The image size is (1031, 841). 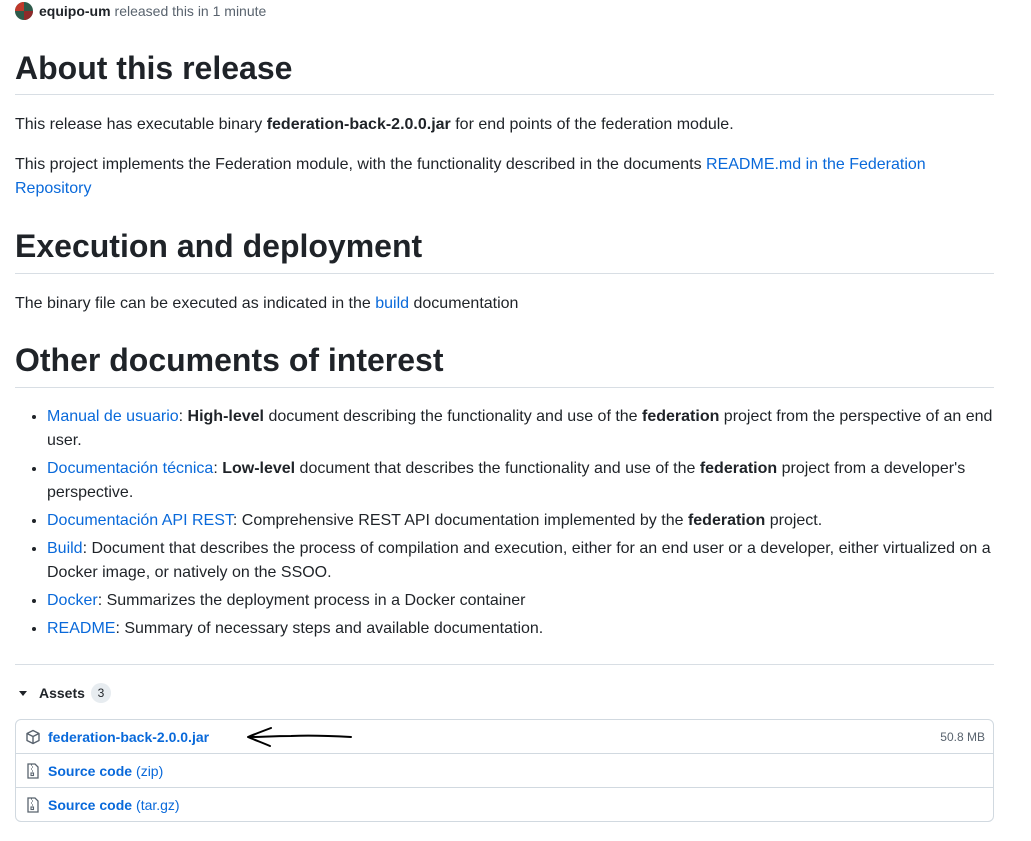 What do you see at coordinates (154, 68) in the screenshot?
I see `heading-about: About this release` at bounding box center [154, 68].